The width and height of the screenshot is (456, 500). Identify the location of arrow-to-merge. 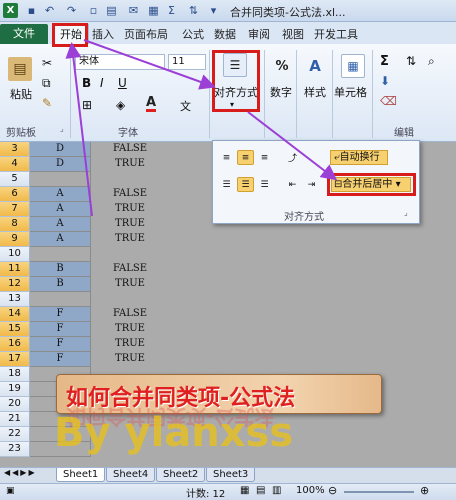
(292, 146).